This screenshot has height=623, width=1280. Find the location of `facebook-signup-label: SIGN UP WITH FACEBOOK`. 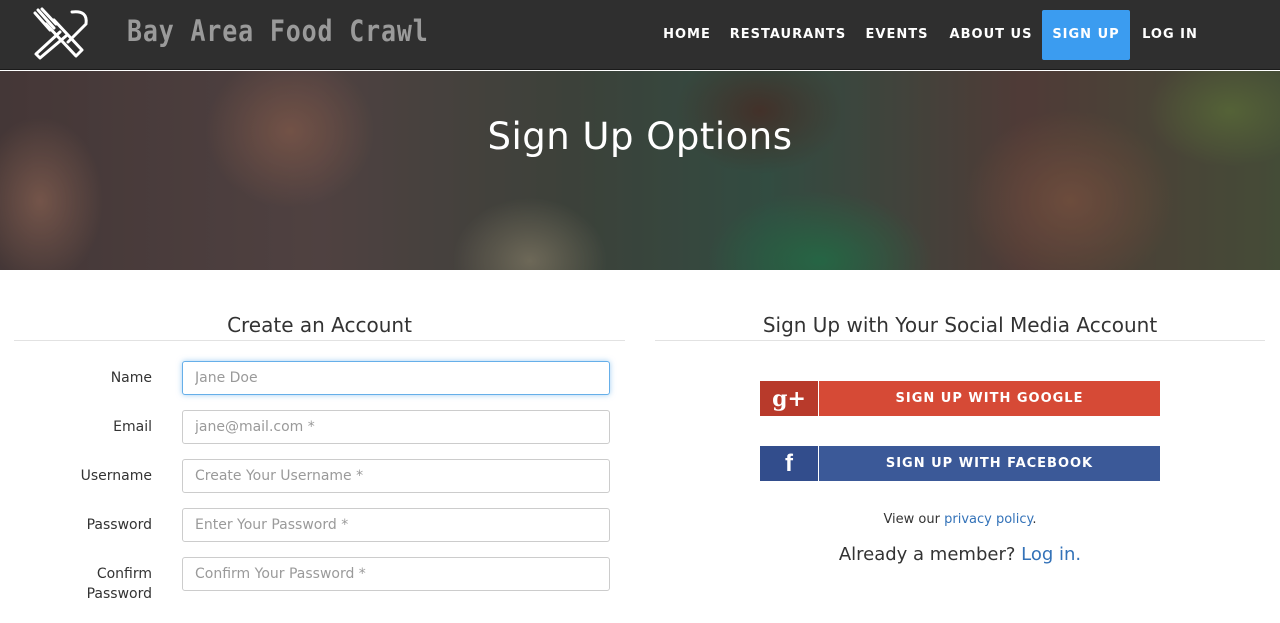

facebook-signup-label: SIGN UP WITH FACEBOOK is located at coordinates (989, 463).